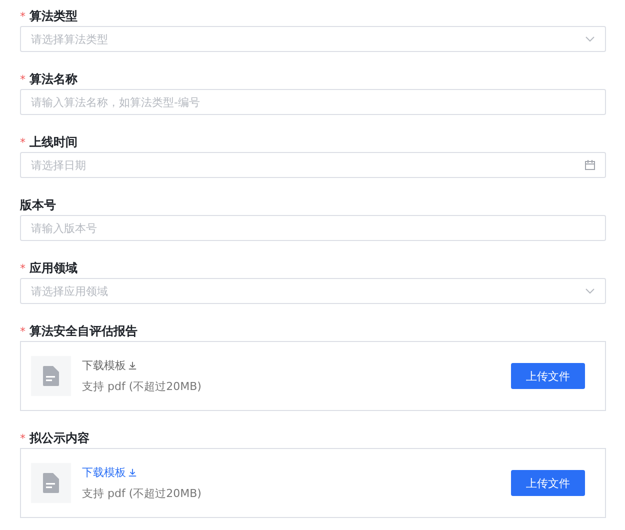 This screenshot has width=625, height=530. What do you see at coordinates (313, 165) in the screenshot?
I see `date-field: 请选择日期` at bounding box center [313, 165].